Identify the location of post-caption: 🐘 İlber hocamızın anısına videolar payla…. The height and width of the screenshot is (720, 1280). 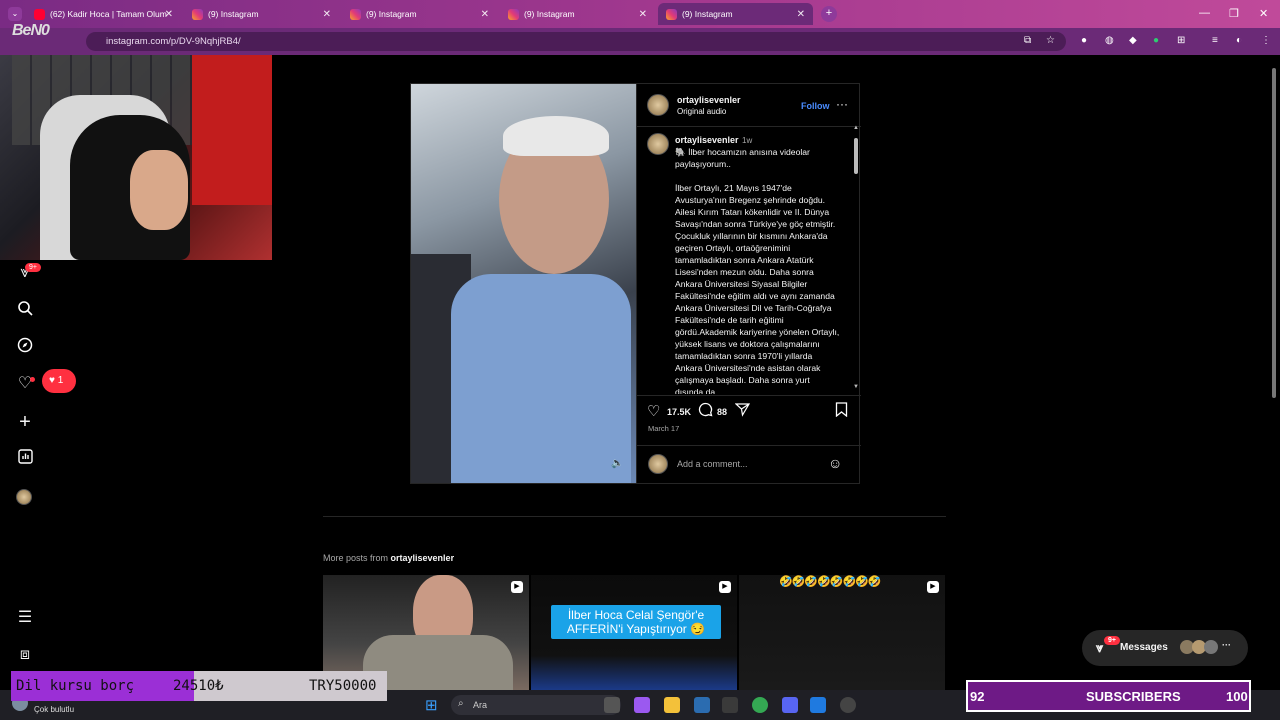
(757, 270).